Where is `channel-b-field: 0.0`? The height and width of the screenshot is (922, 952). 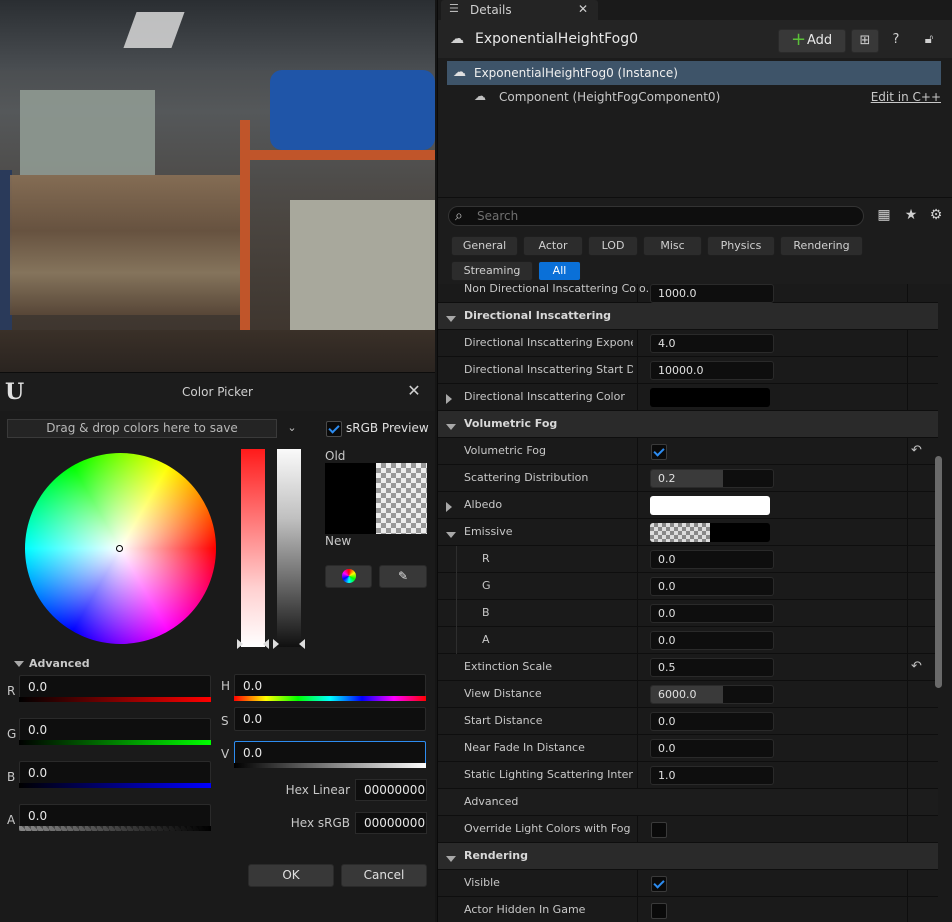 channel-b-field: 0.0 is located at coordinates (115, 773).